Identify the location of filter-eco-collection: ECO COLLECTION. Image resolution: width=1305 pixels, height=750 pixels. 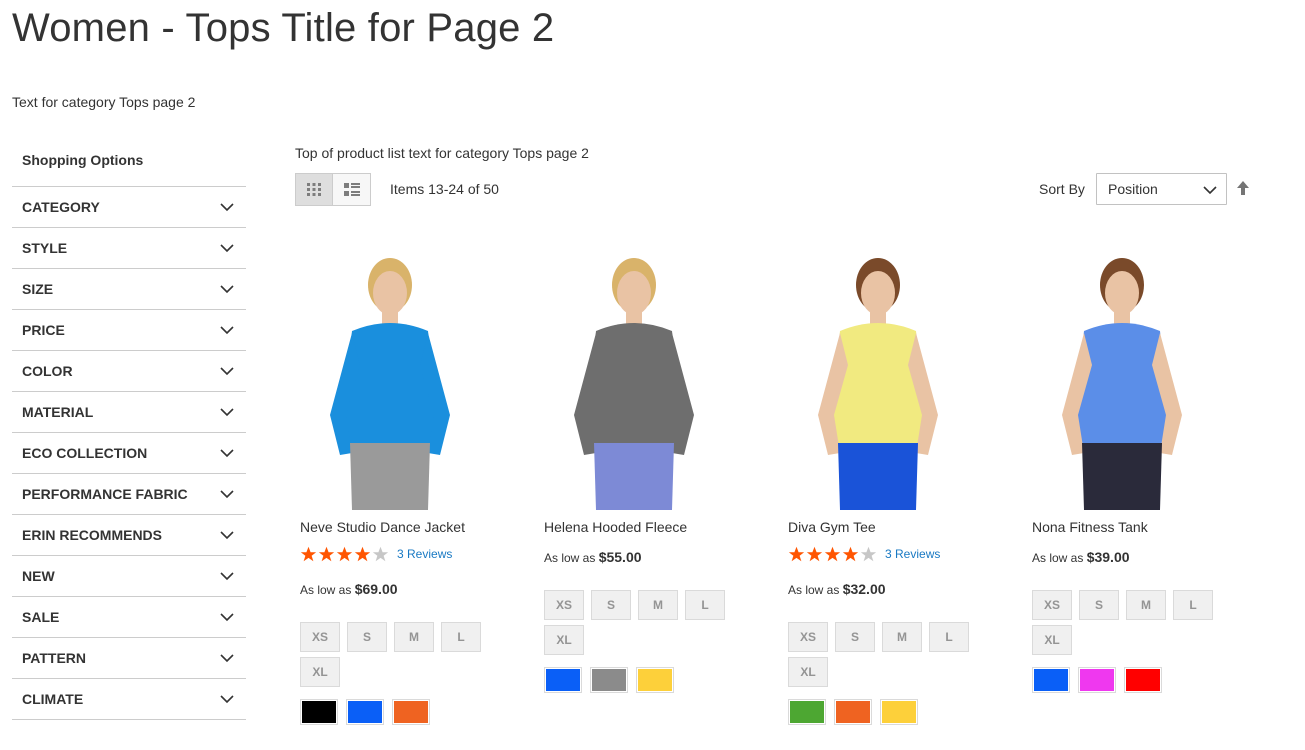
(129, 453).